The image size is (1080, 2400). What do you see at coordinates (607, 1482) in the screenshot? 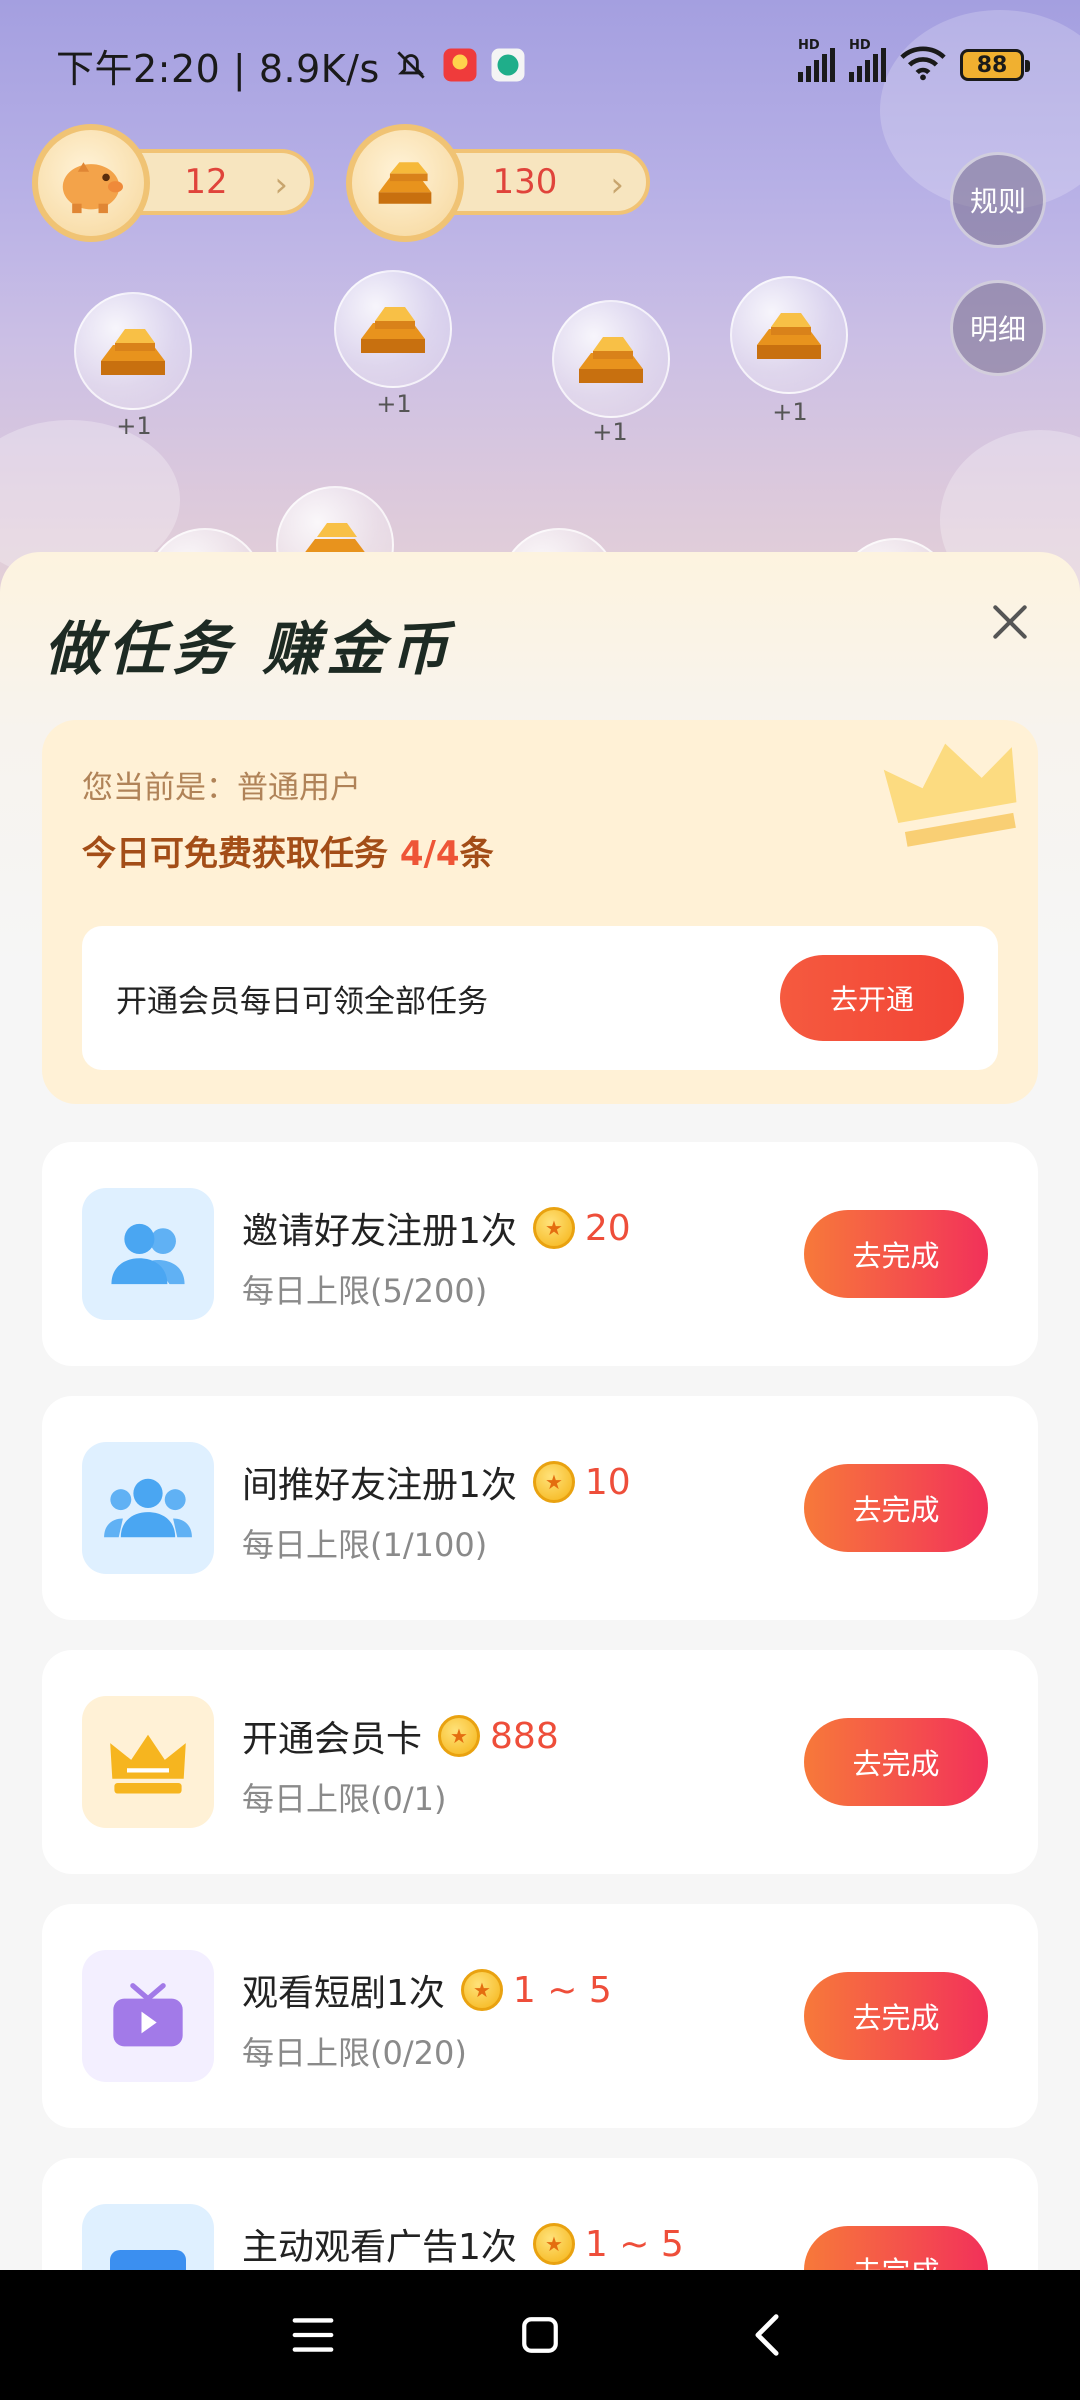
I see `task-reward: 10` at bounding box center [607, 1482].